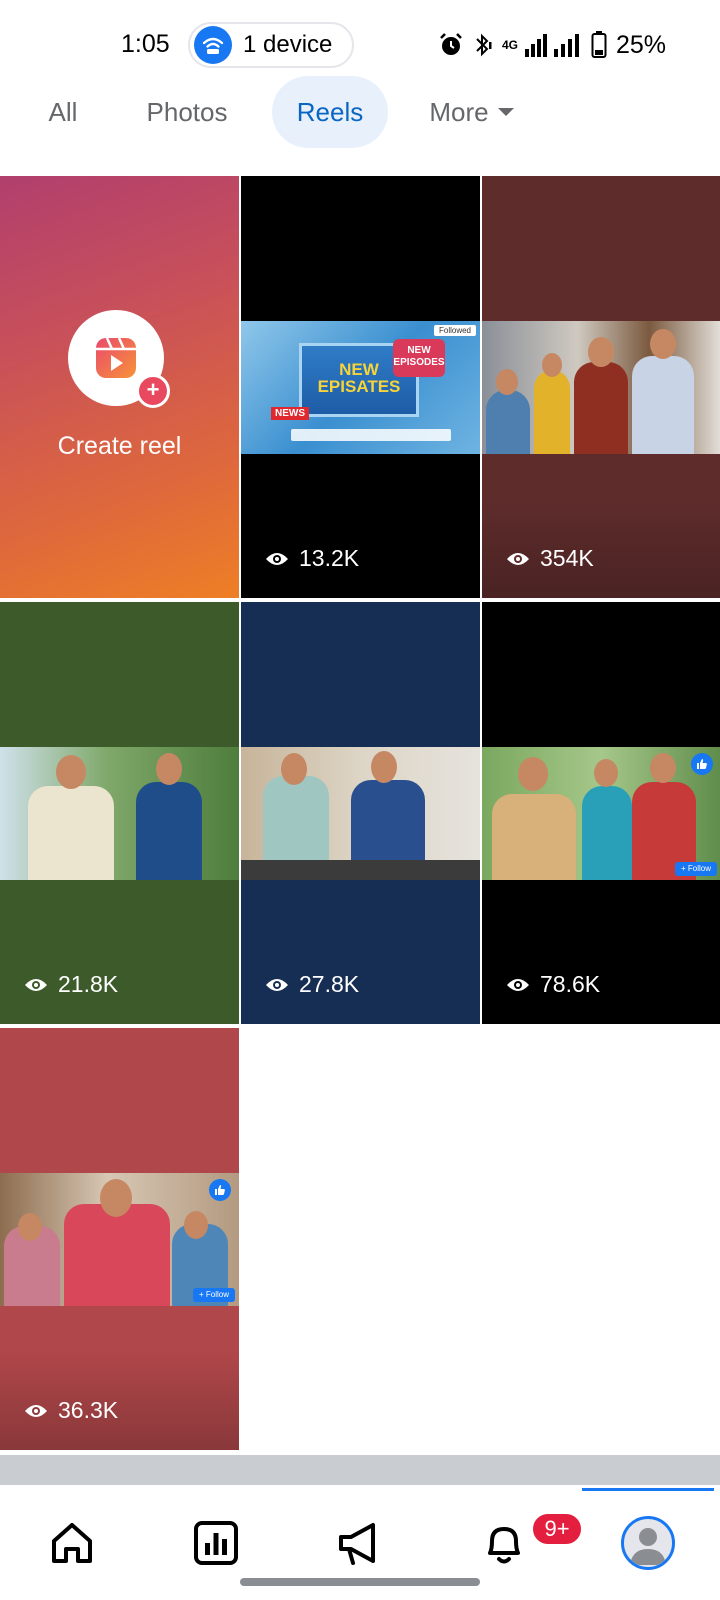 This screenshot has width=720, height=1600. I want to click on device-pill: 1 device, so click(271, 45).